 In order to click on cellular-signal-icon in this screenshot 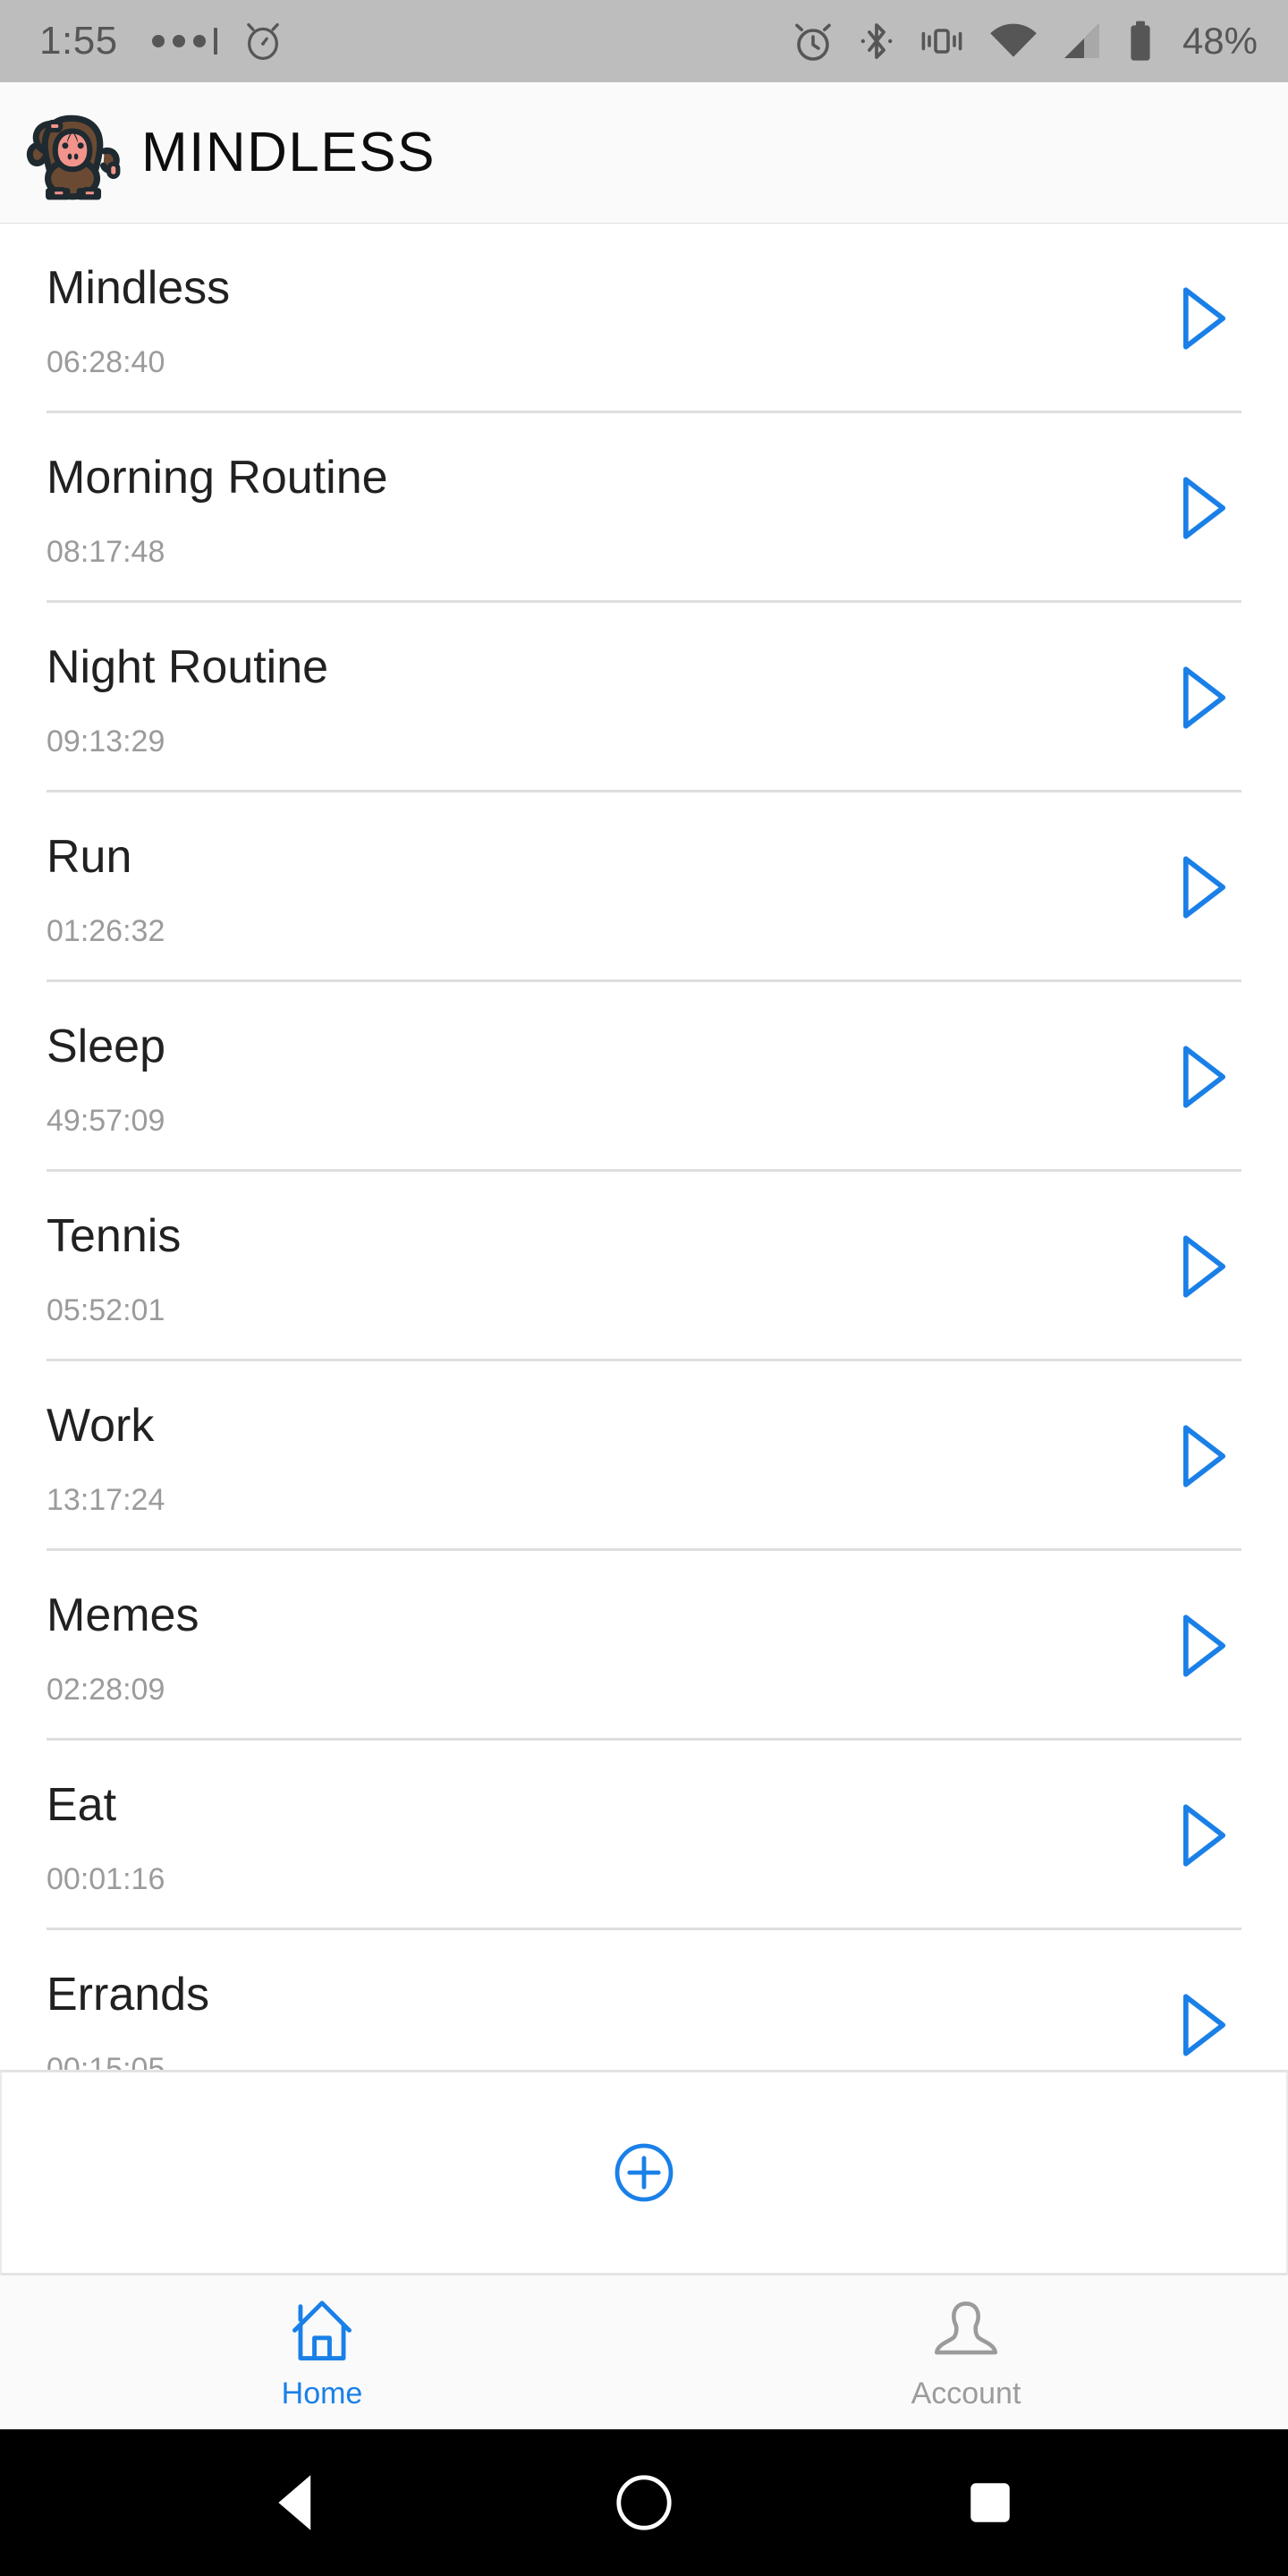, I will do `click(1082, 41)`.